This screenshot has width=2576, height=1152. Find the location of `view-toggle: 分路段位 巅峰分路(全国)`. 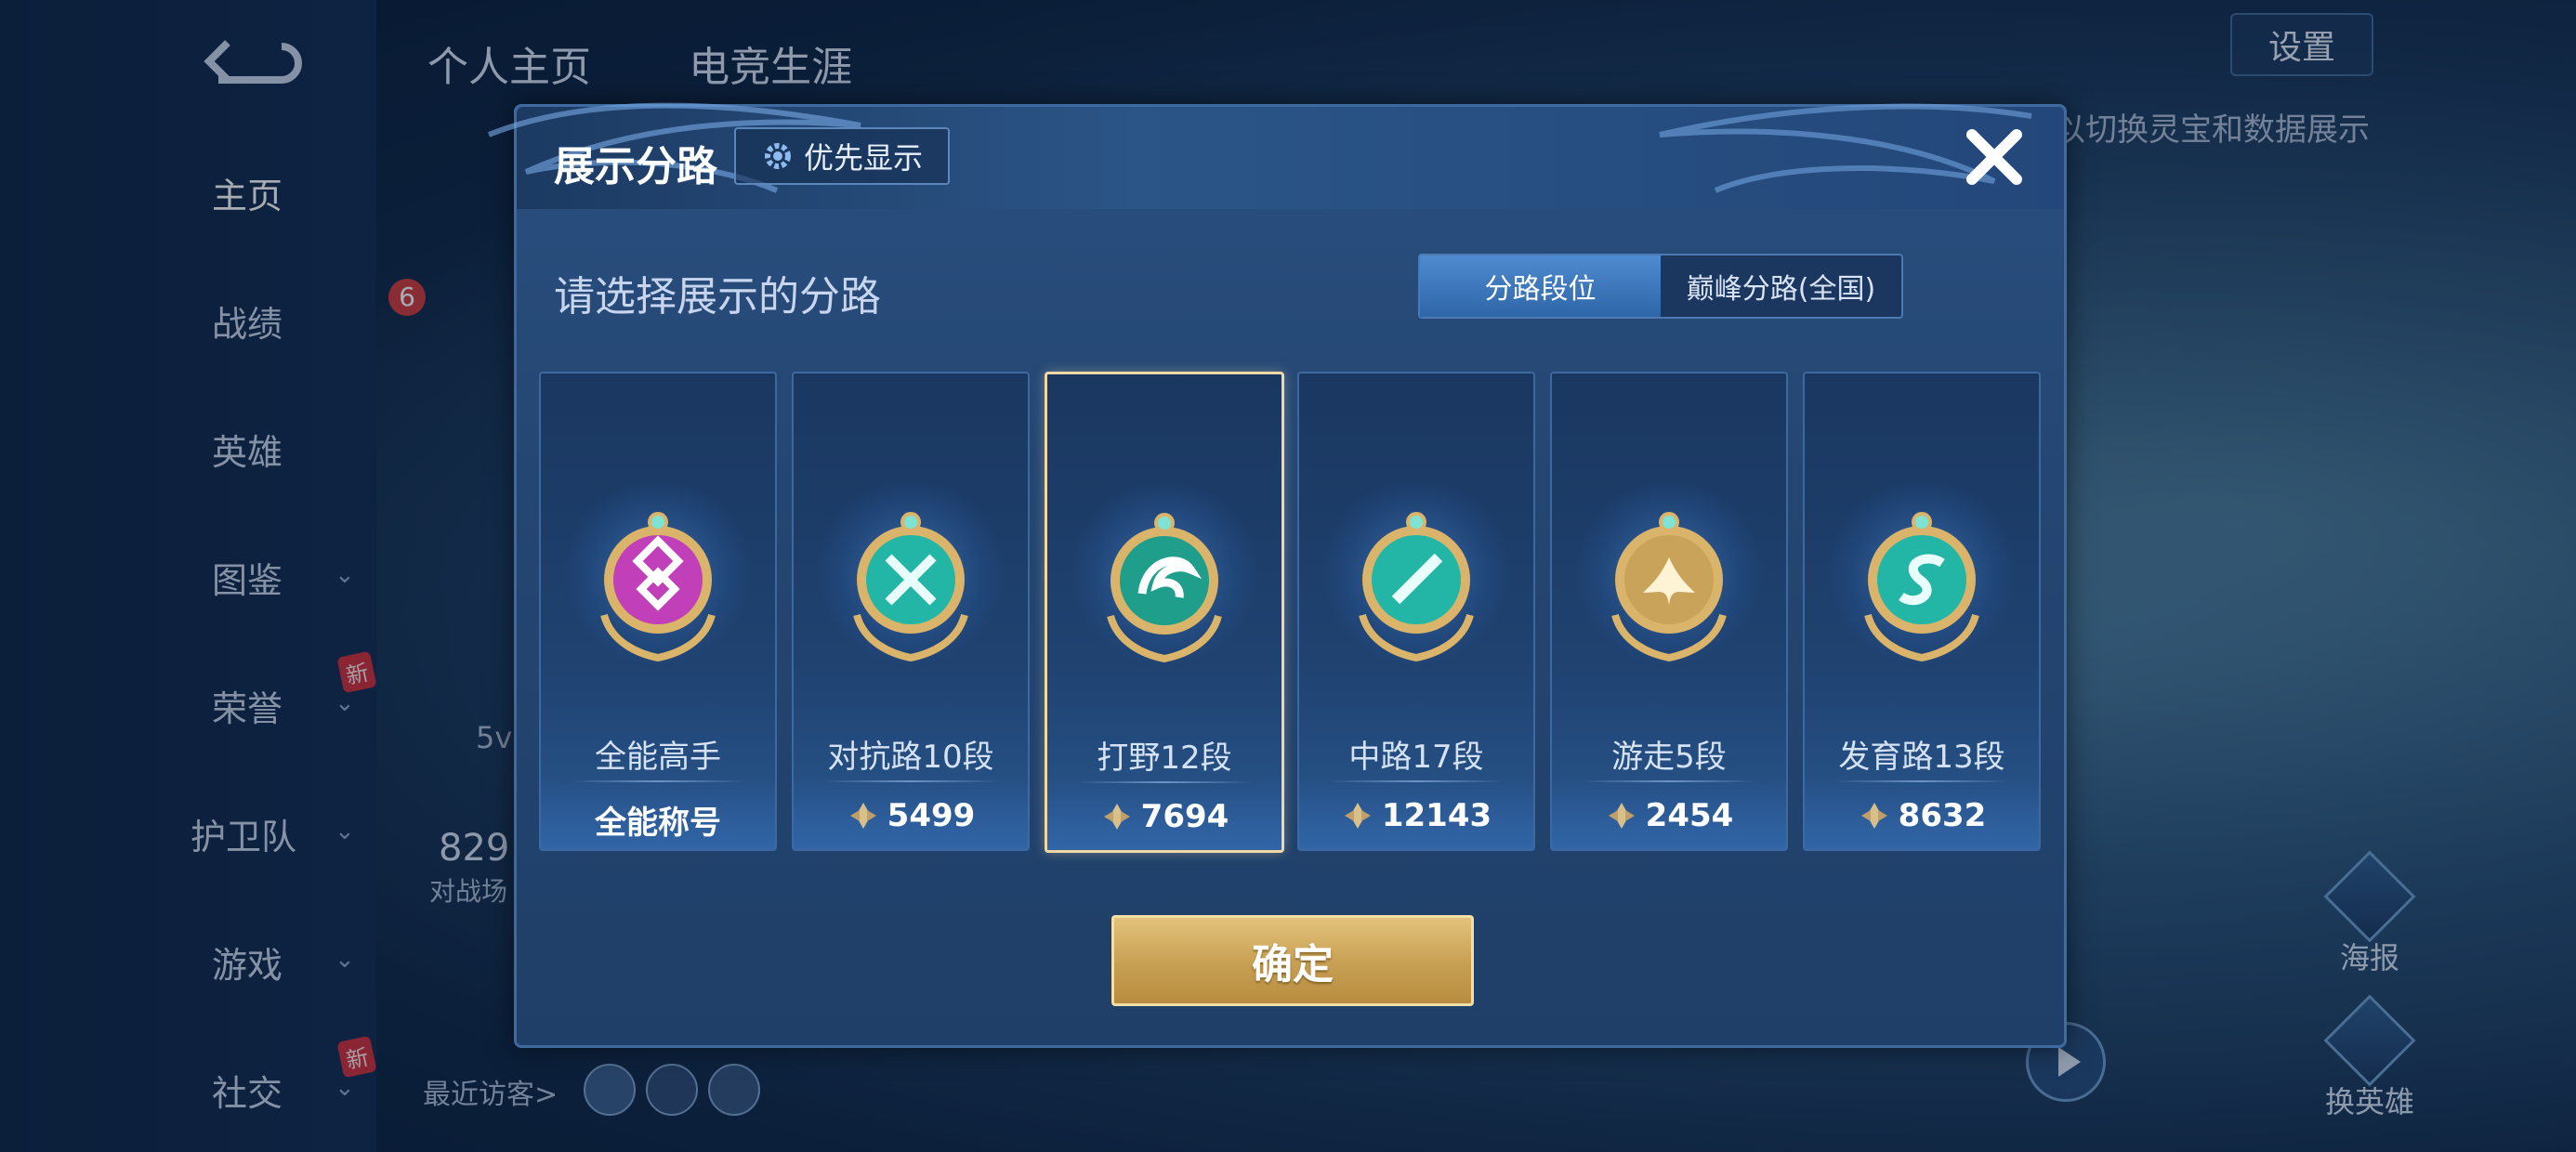

view-toggle: 分路段位 巅峰分路(全国) is located at coordinates (1660, 286).